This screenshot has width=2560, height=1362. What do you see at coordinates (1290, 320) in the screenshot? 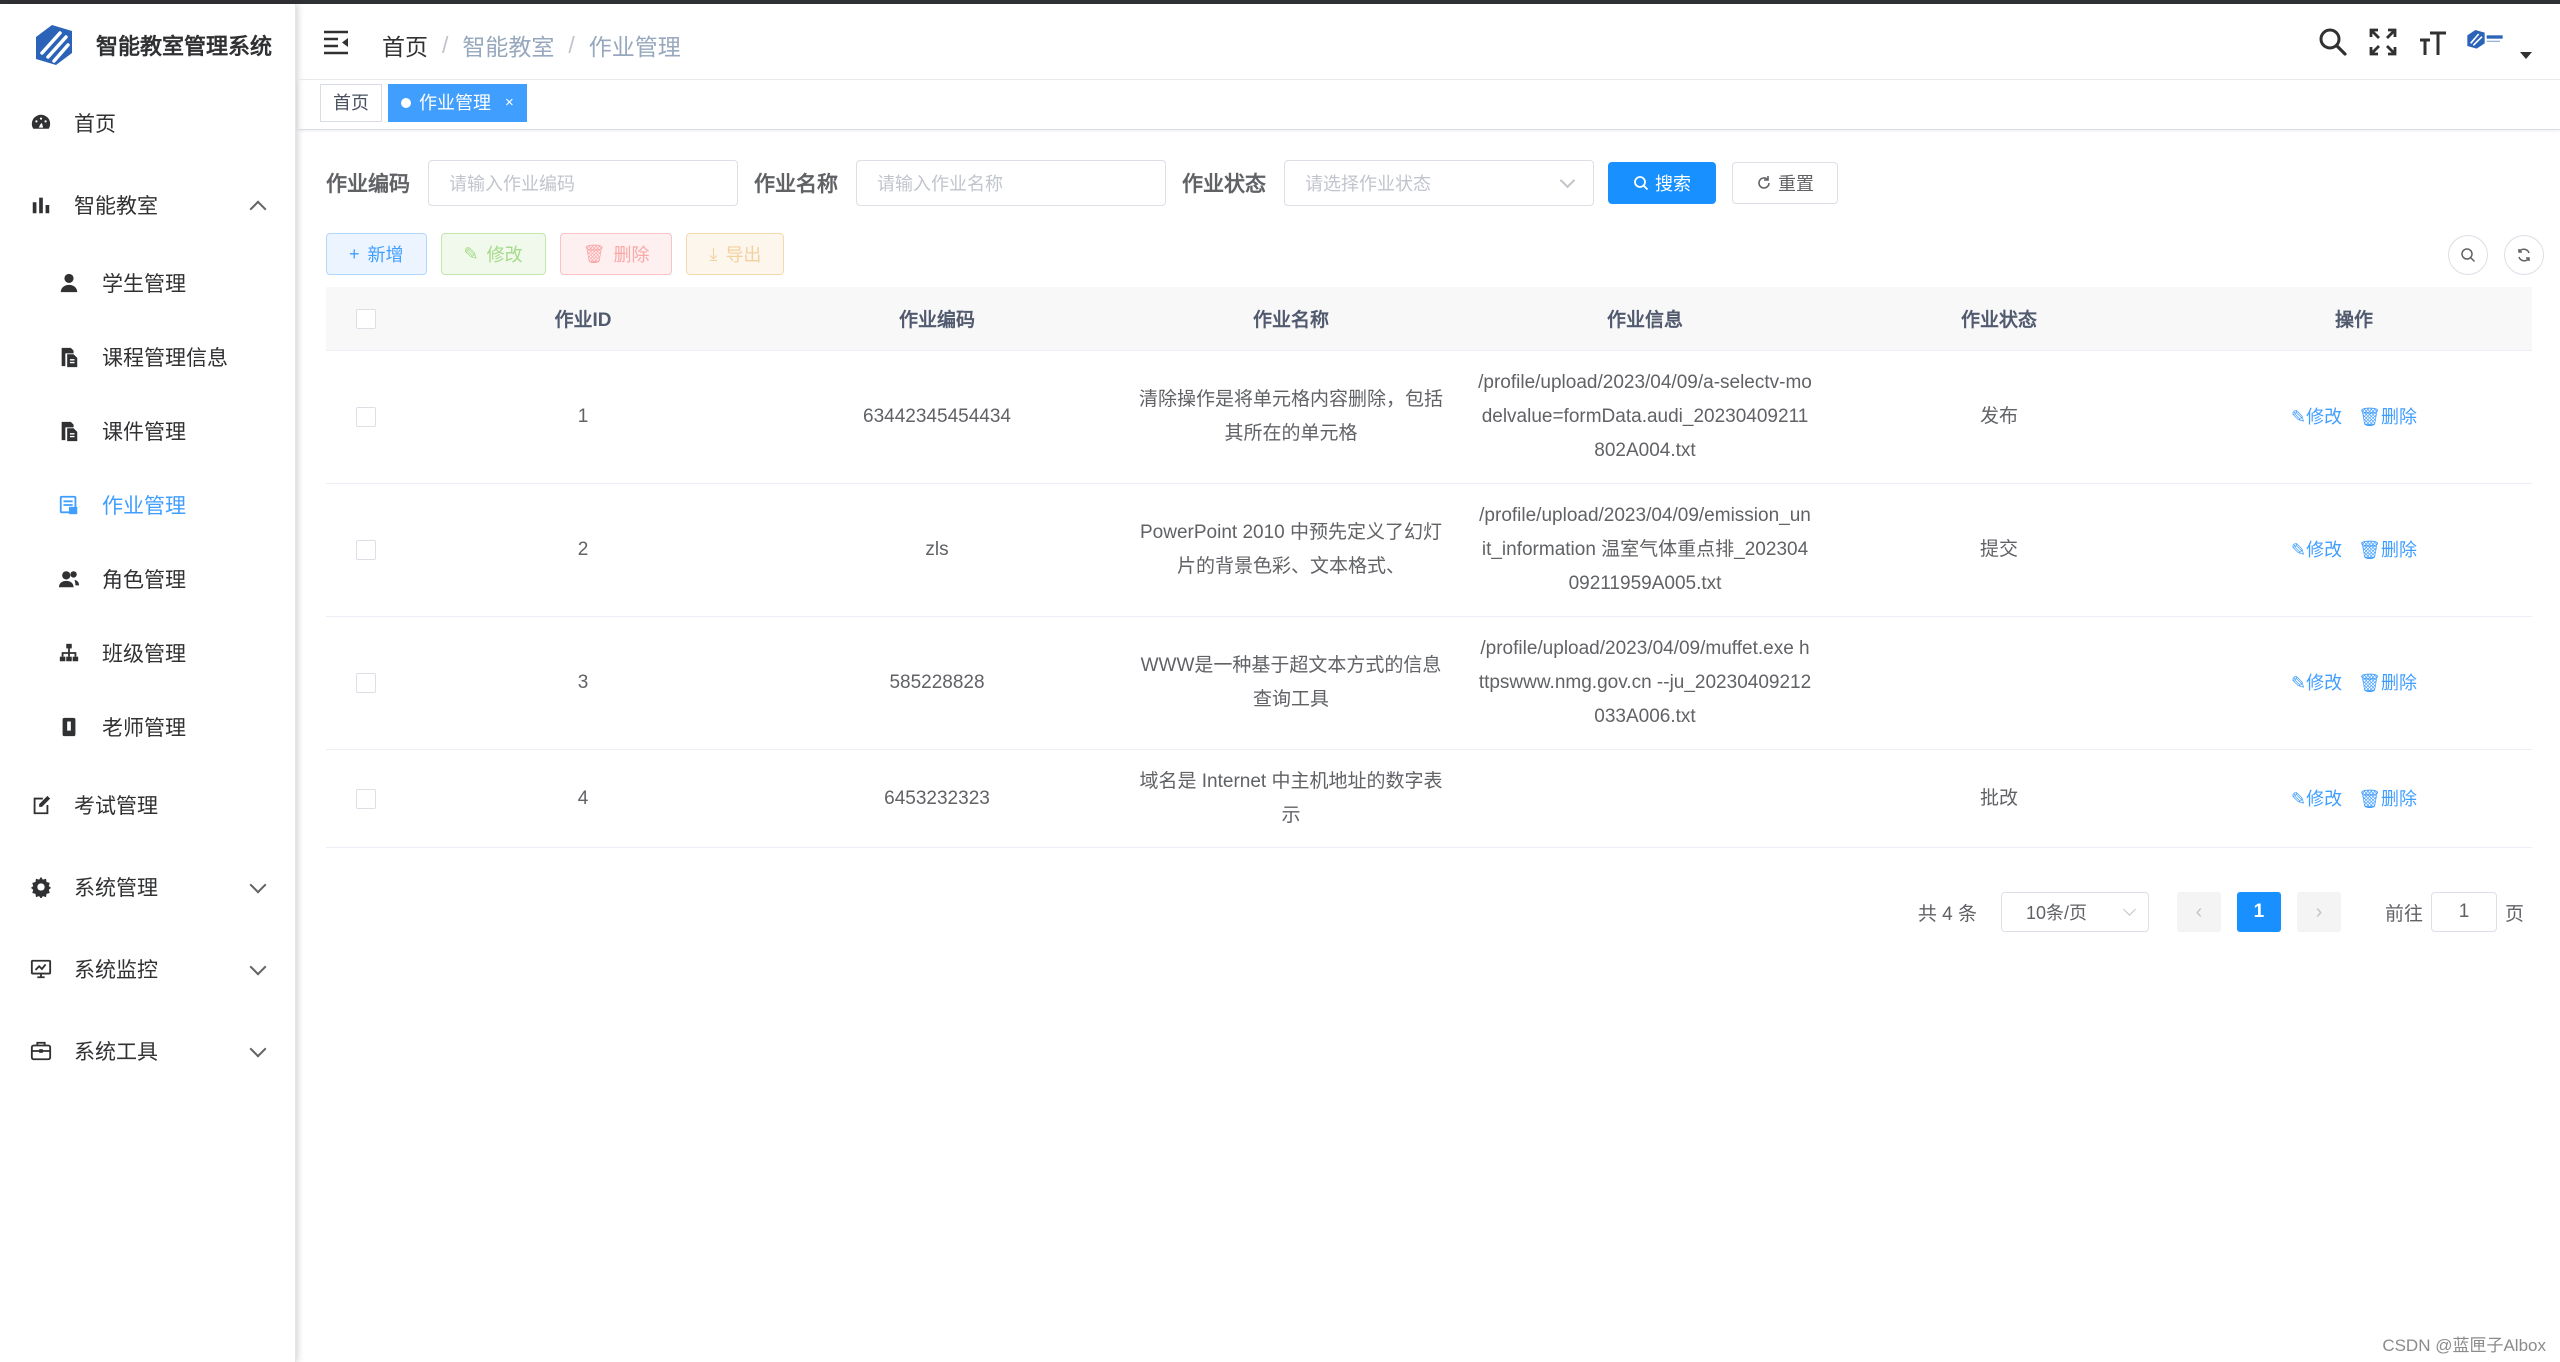
I see `column-header: 作业名称` at bounding box center [1290, 320].